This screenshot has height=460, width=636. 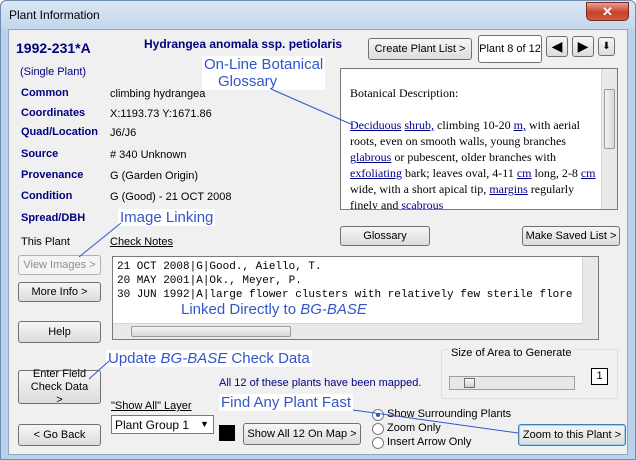 I want to click on annotation-image-linking: Image Linking, so click(x=167, y=217).